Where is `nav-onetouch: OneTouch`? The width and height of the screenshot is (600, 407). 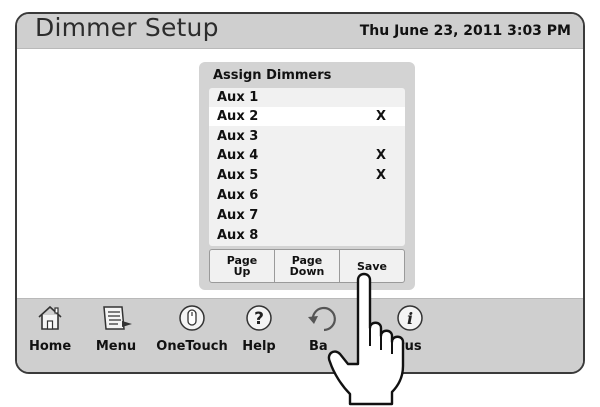
nav-onetouch: OneTouch is located at coordinates (192, 328).